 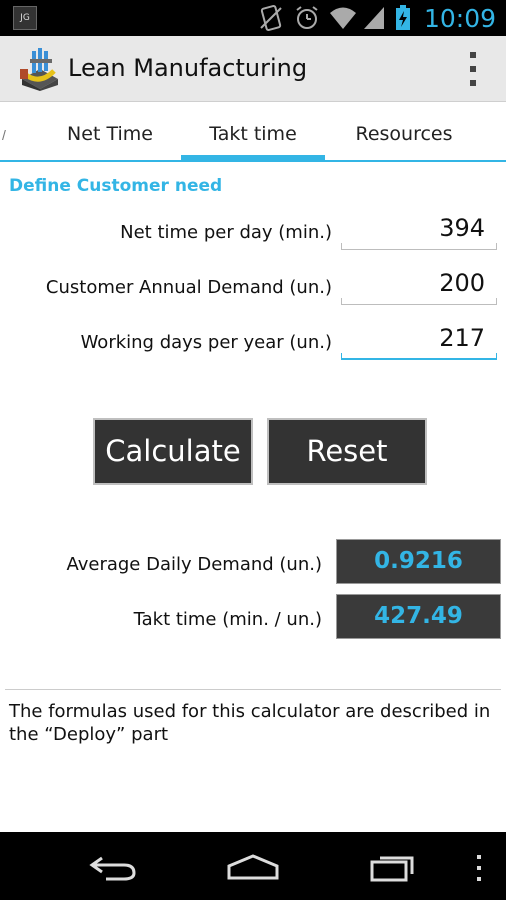 I want to click on net-time-value: 394, so click(x=462, y=228).